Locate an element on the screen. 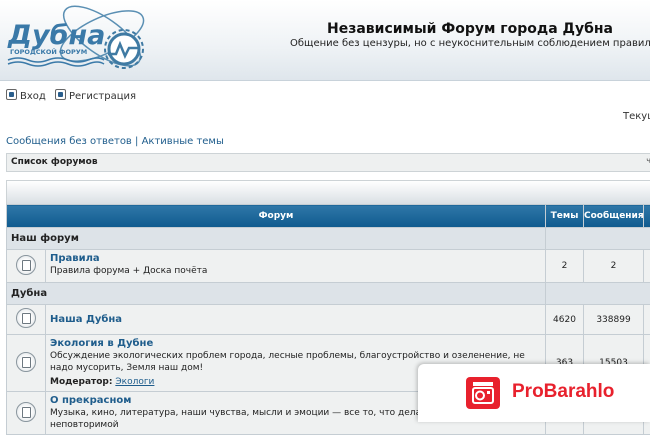  login-label: Вход is located at coordinates (33, 96).